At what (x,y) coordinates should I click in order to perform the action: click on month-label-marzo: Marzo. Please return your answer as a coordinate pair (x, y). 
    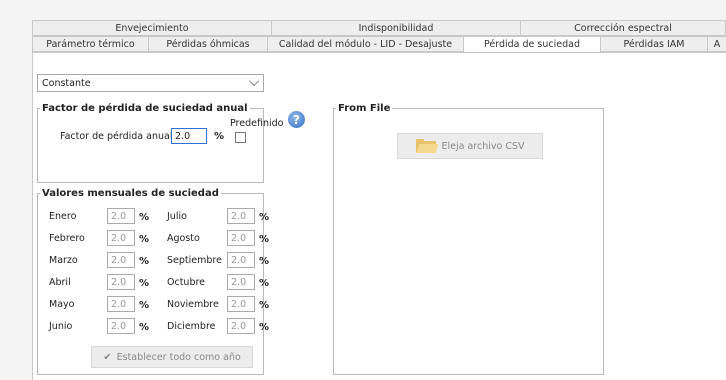
    Looking at the image, I should click on (63, 260).